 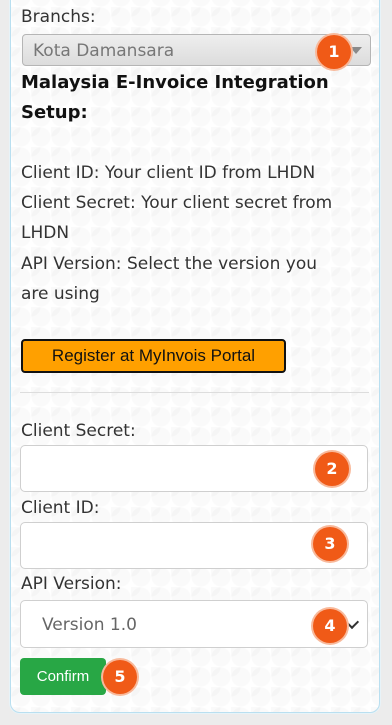 I want to click on api-version-value: Version 1.0, so click(x=89, y=625).